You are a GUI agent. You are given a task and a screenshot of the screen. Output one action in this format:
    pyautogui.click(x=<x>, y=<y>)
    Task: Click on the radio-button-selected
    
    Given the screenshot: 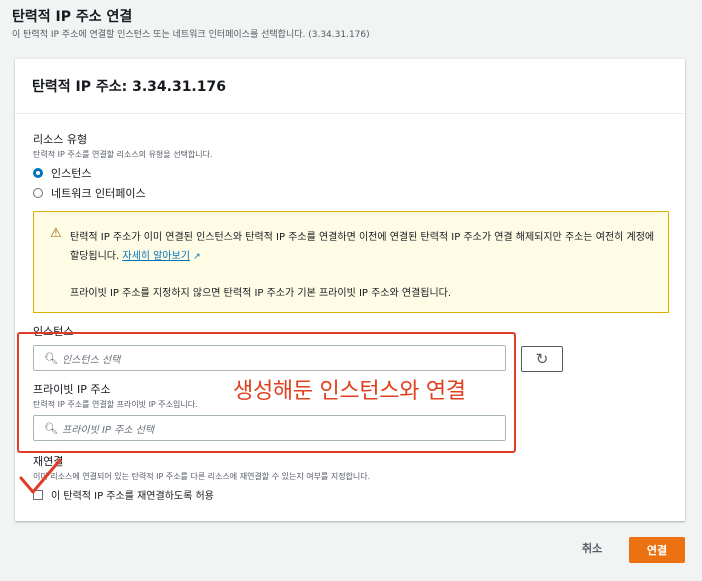 What is the action you would take?
    pyautogui.click(x=38, y=173)
    